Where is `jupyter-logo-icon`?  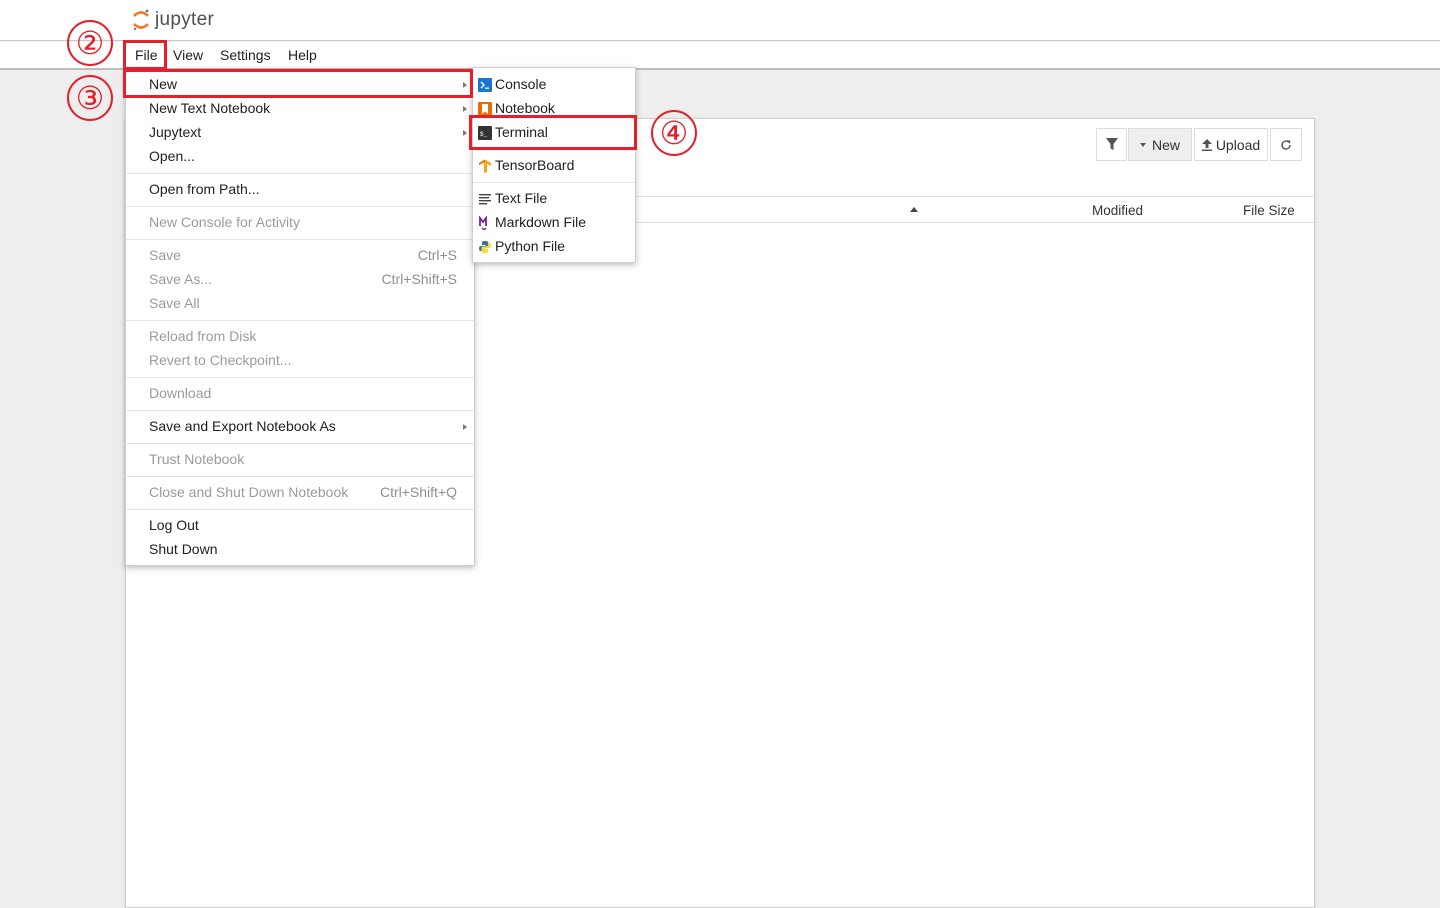 jupyter-logo-icon is located at coordinates (141, 20).